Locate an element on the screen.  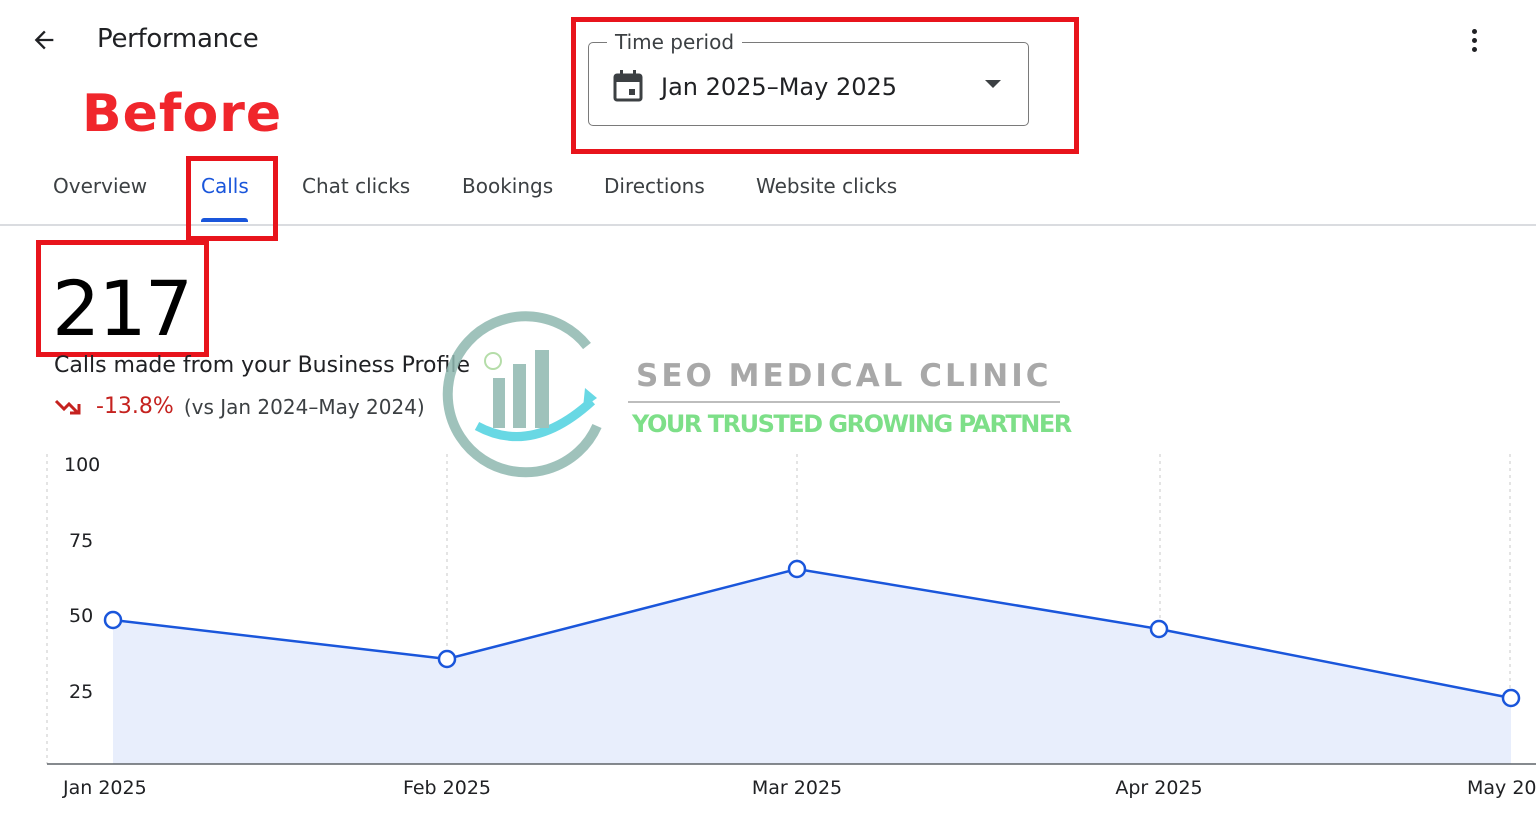
more-vert-icon is located at coordinates (1474, 31).